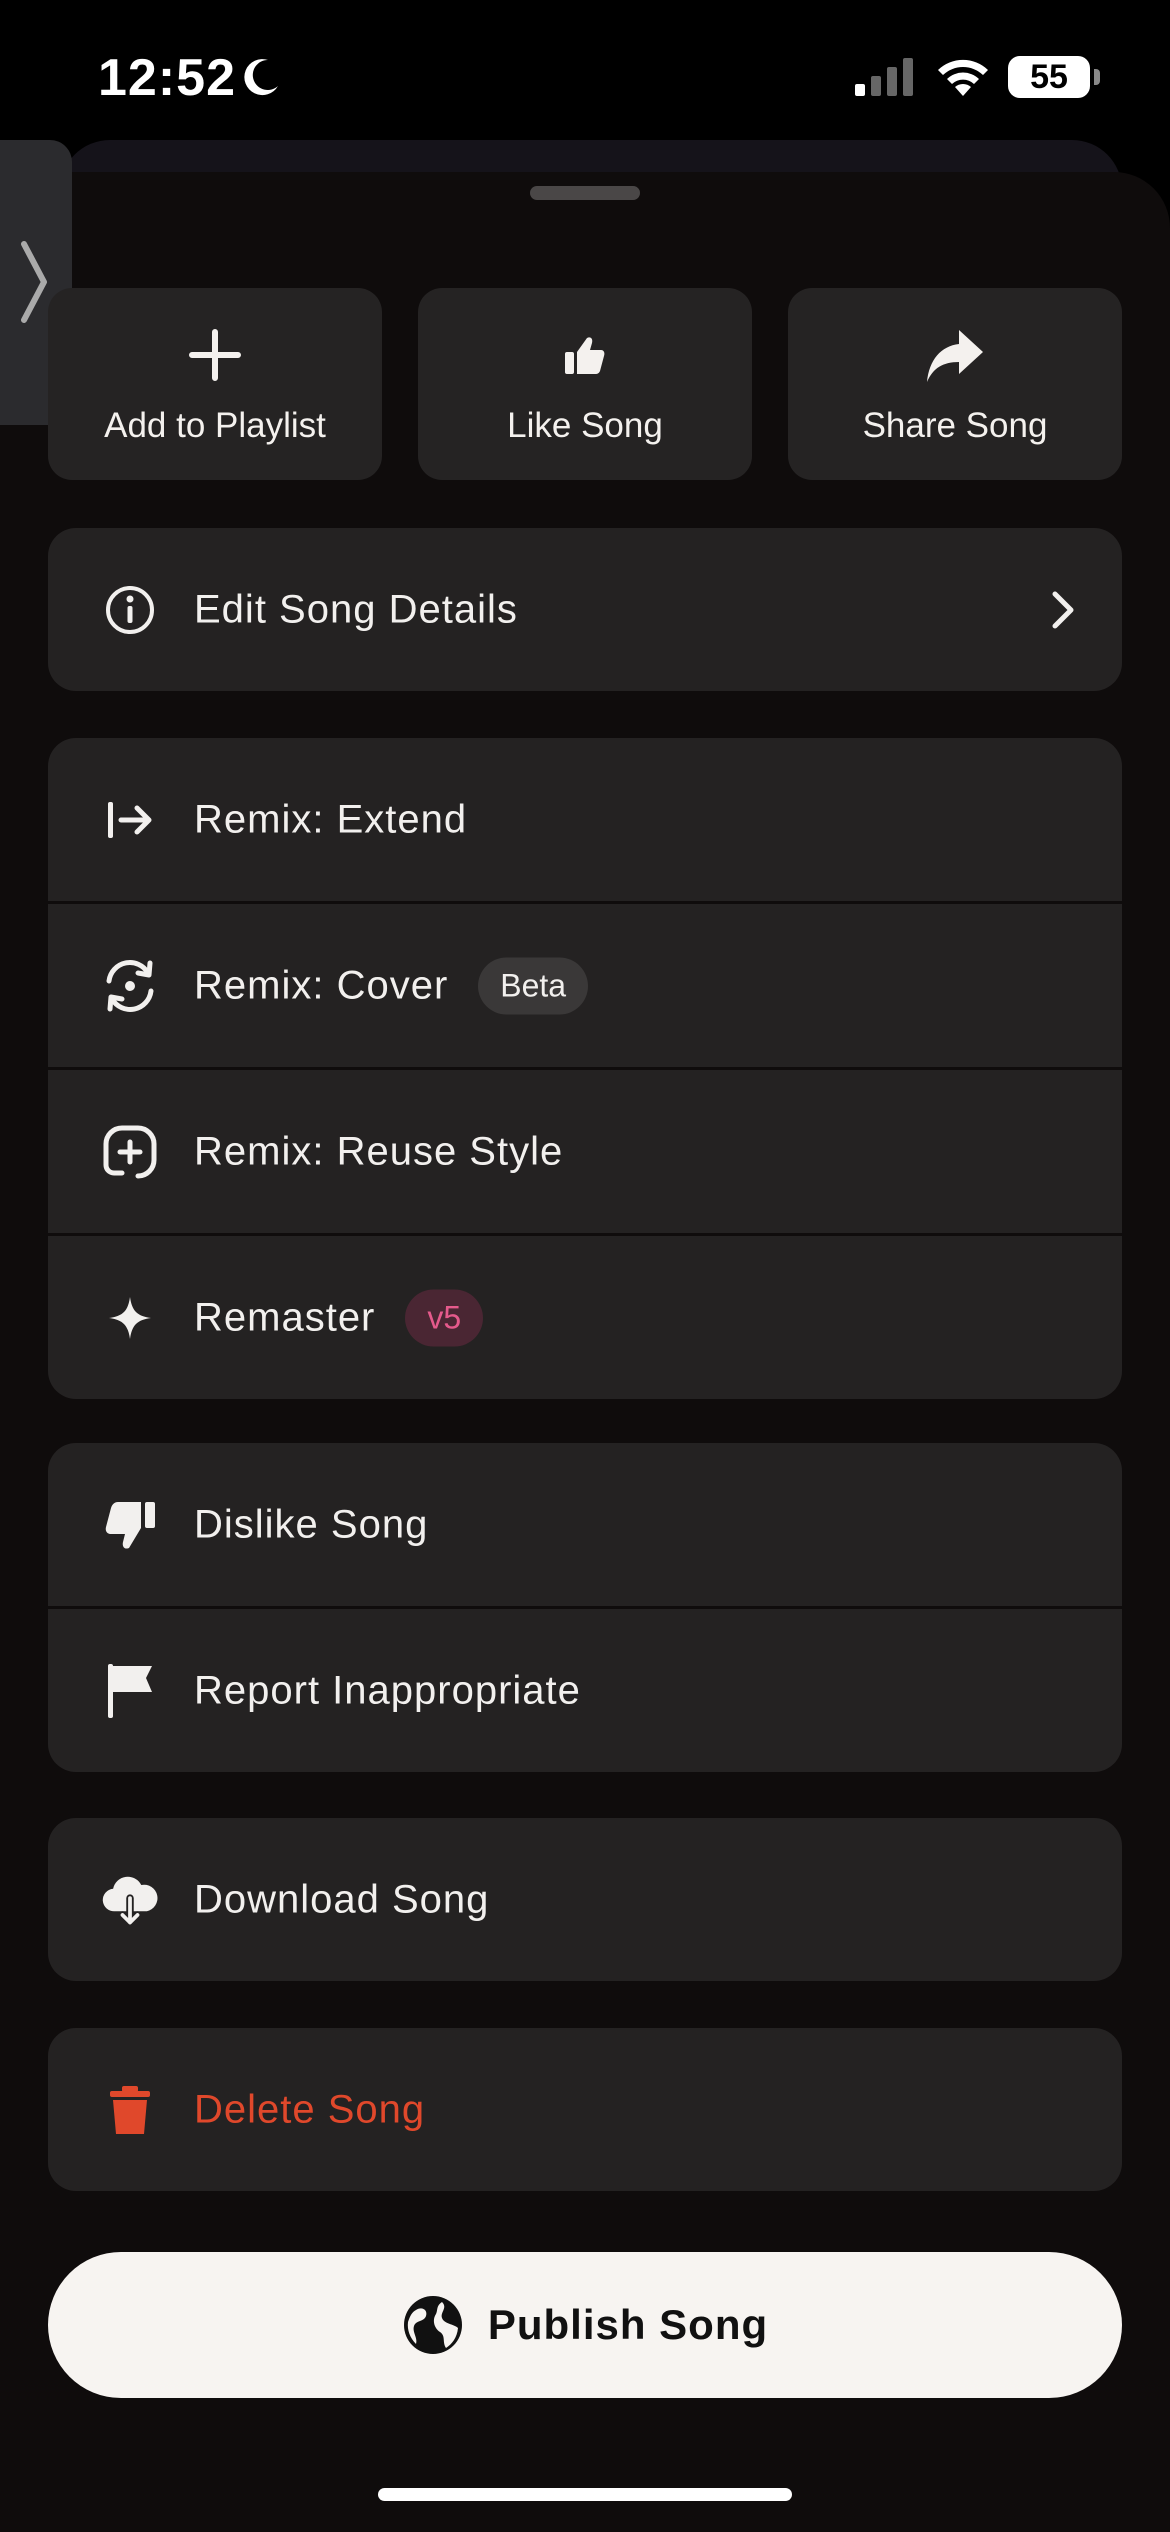 The image size is (1170, 2532). Describe the element at coordinates (585, 75) in the screenshot. I see `status-bar: 12:52 55` at that location.